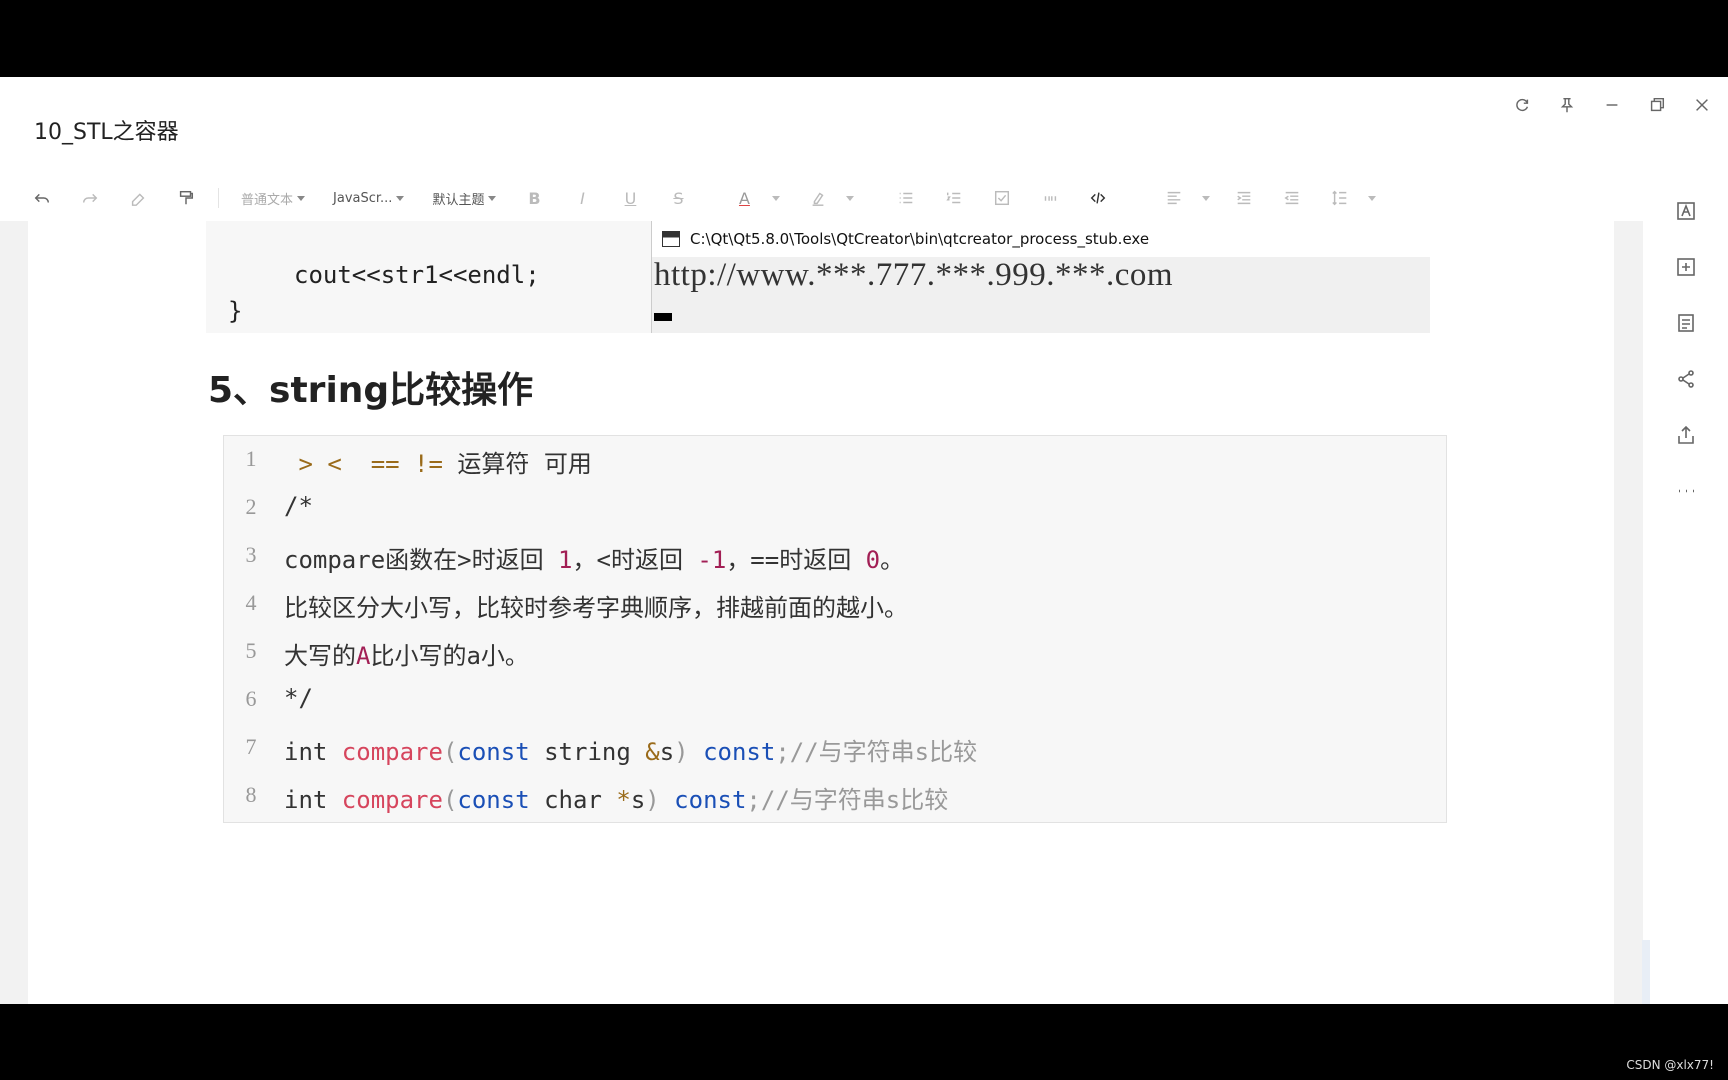 The width and height of the screenshot is (1728, 1080). What do you see at coordinates (42, 198) in the screenshot?
I see `undo-icon` at bounding box center [42, 198].